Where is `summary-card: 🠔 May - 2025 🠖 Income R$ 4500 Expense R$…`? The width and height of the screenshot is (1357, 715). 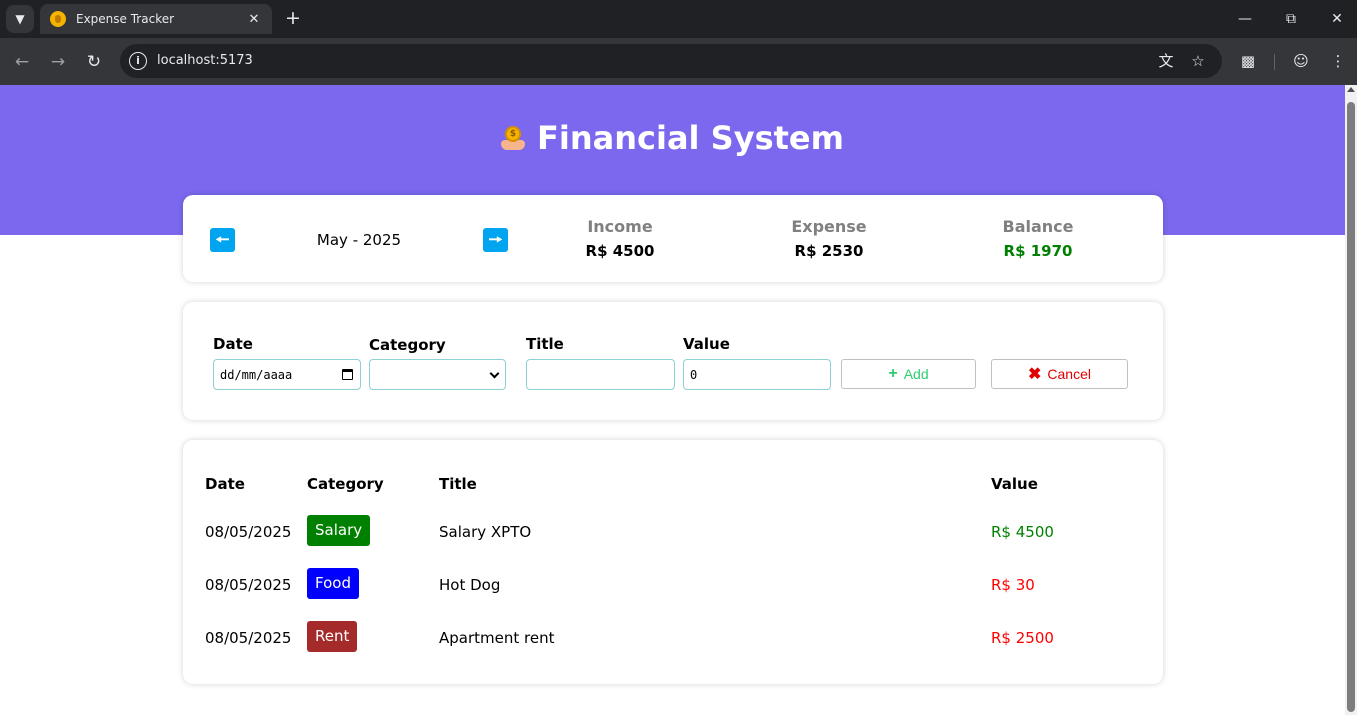 summary-card: 🠔 May - 2025 🠖 Income R$ 4500 Expense R$… is located at coordinates (673, 238).